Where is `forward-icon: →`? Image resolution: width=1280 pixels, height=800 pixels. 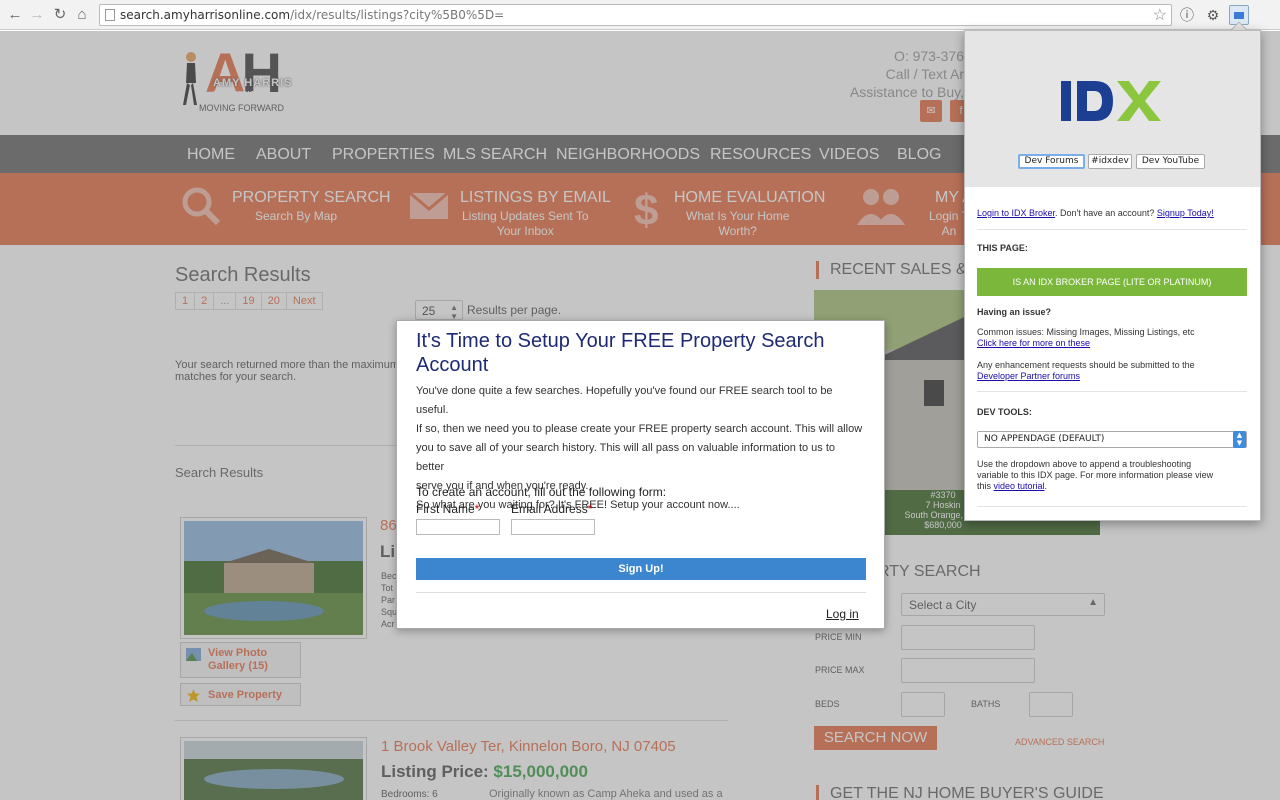 forward-icon: → is located at coordinates (37, 15).